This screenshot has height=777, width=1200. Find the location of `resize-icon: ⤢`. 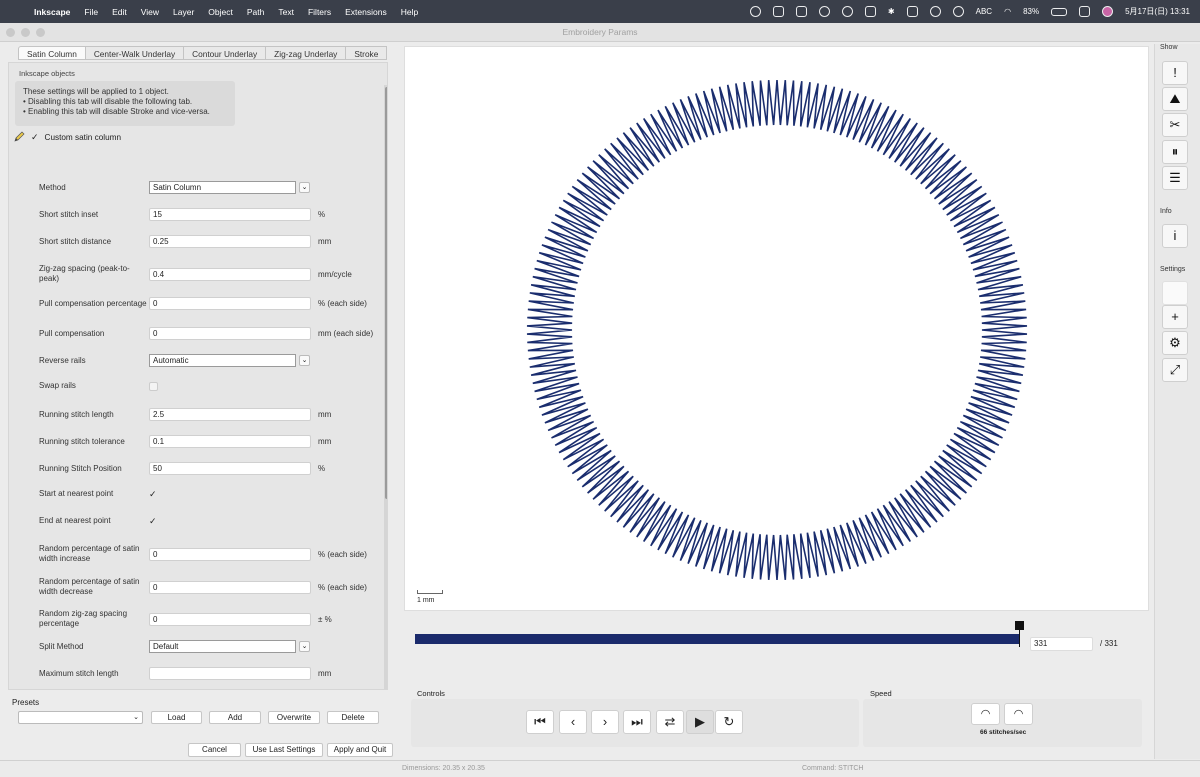

resize-icon: ⤢ is located at coordinates (1175, 370).